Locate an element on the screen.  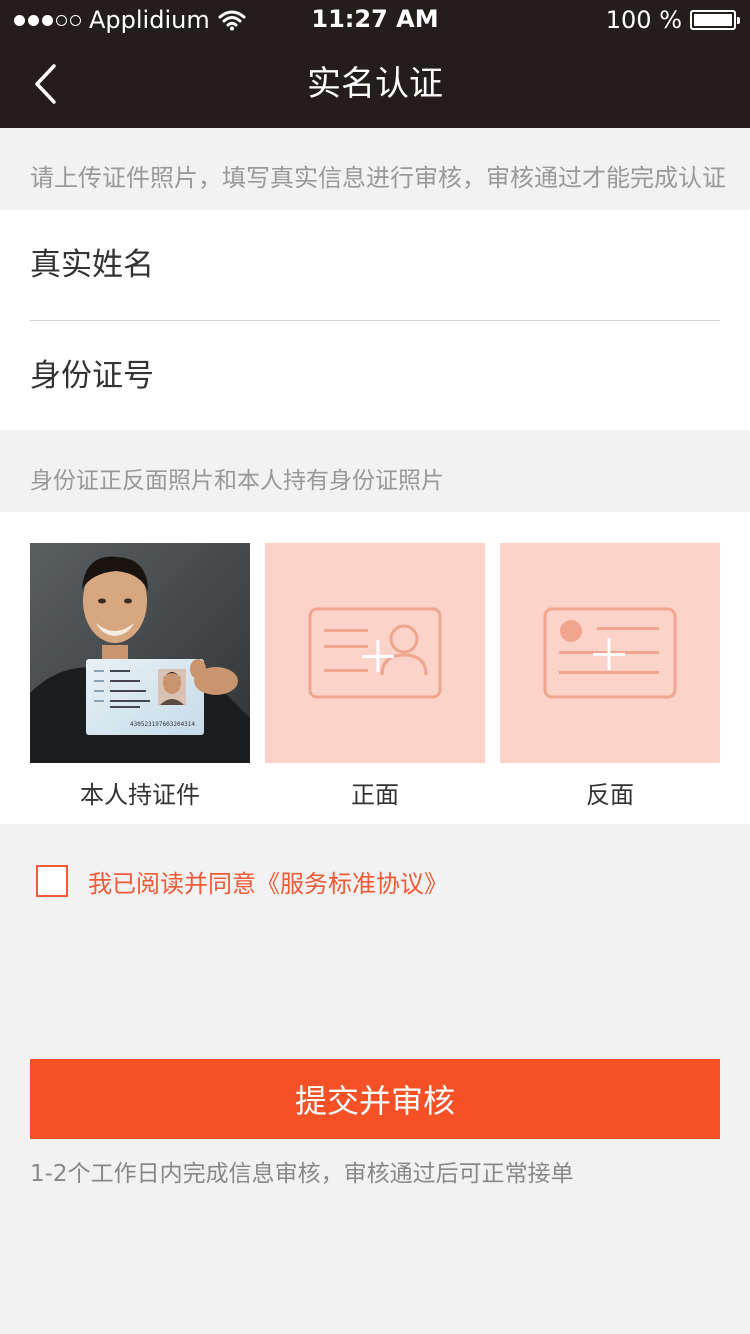
page-title: 实名认证 is located at coordinates (375, 84).